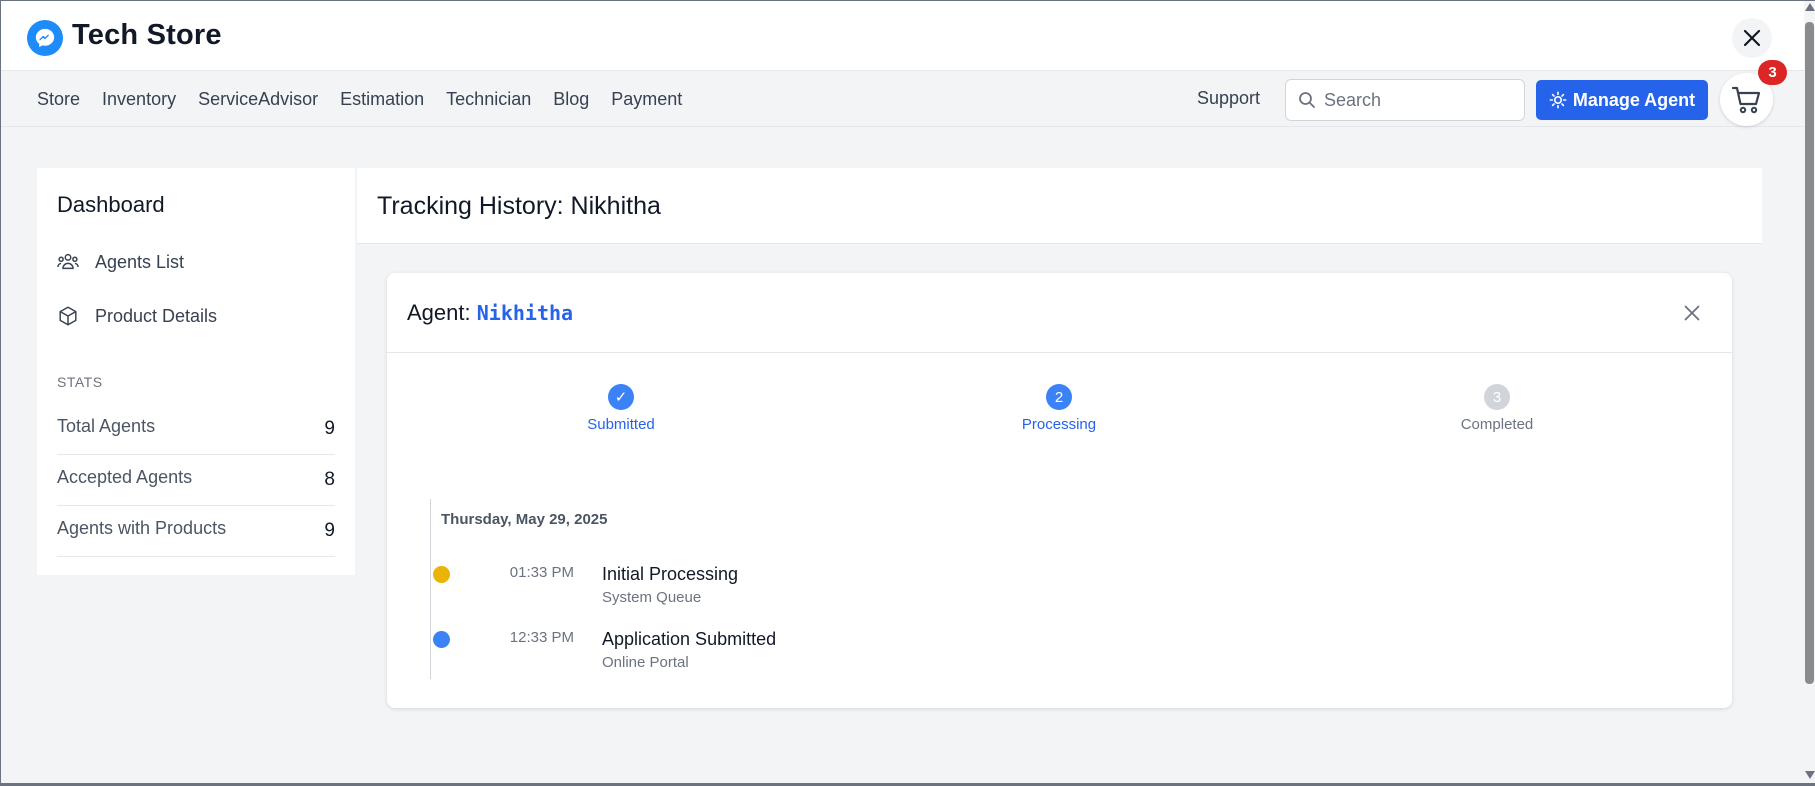  What do you see at coordinates (1228, 98) in the screenshot?
I see `nav-support: Support` at bounding box center [1228, 98].